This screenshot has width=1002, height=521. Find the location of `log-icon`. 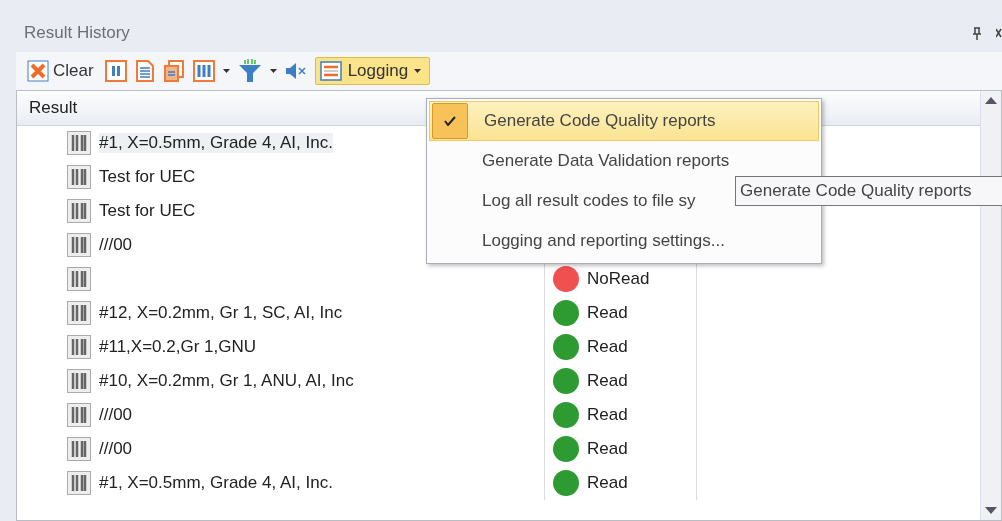

log-icon is located at coordinates (330, 71).